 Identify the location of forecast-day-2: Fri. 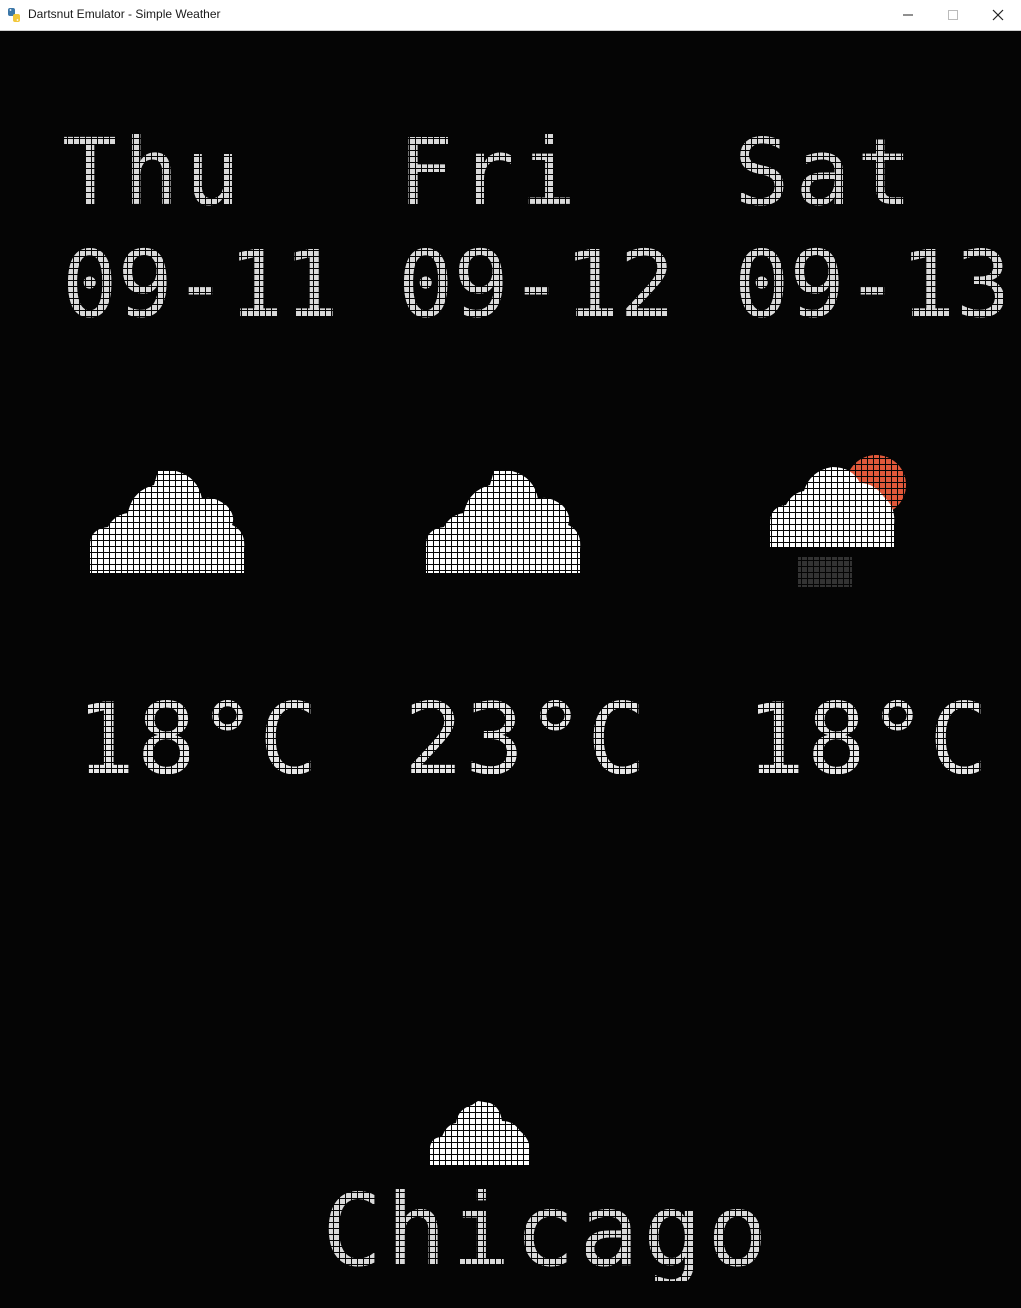
(490, 172).